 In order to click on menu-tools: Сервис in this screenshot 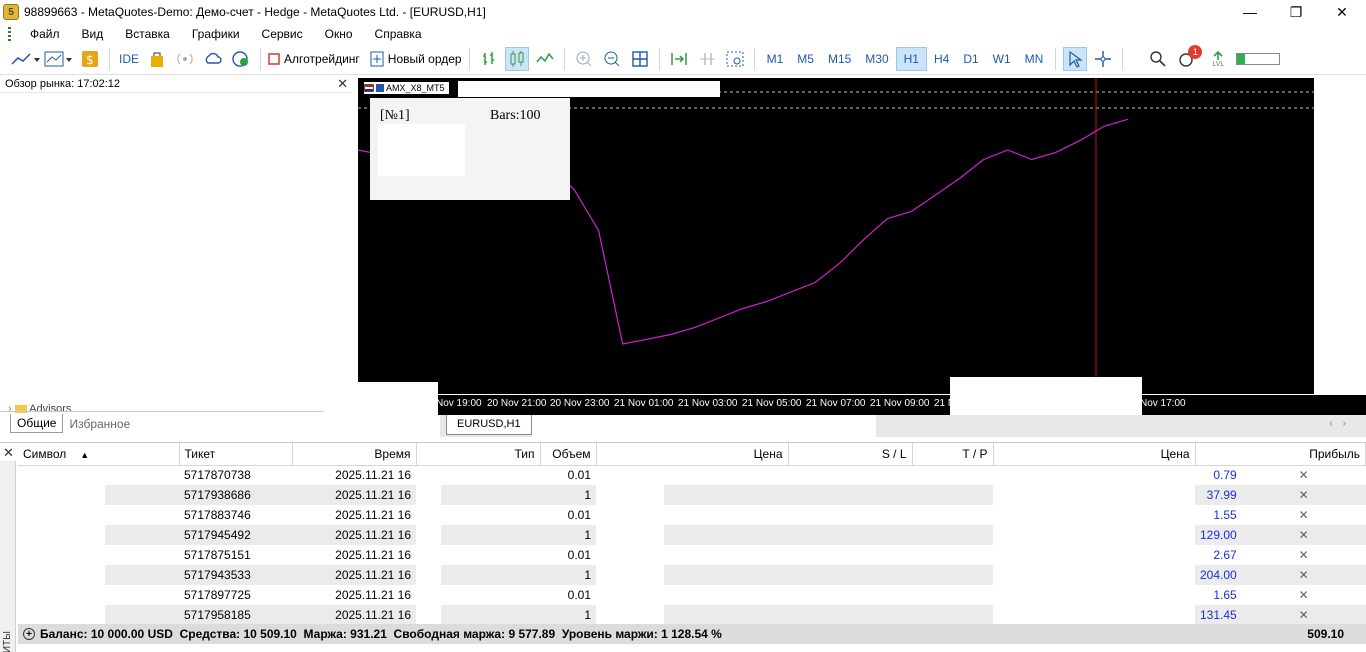, I will do `click(282, 34)`.